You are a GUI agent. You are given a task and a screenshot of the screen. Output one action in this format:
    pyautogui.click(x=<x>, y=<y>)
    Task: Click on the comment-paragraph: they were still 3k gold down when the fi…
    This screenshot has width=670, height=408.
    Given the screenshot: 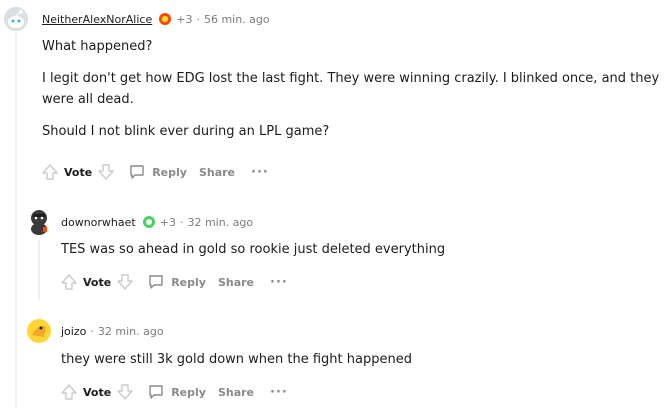 What is the action you would take?
    pyautogui.click(x=236, y=359)
    